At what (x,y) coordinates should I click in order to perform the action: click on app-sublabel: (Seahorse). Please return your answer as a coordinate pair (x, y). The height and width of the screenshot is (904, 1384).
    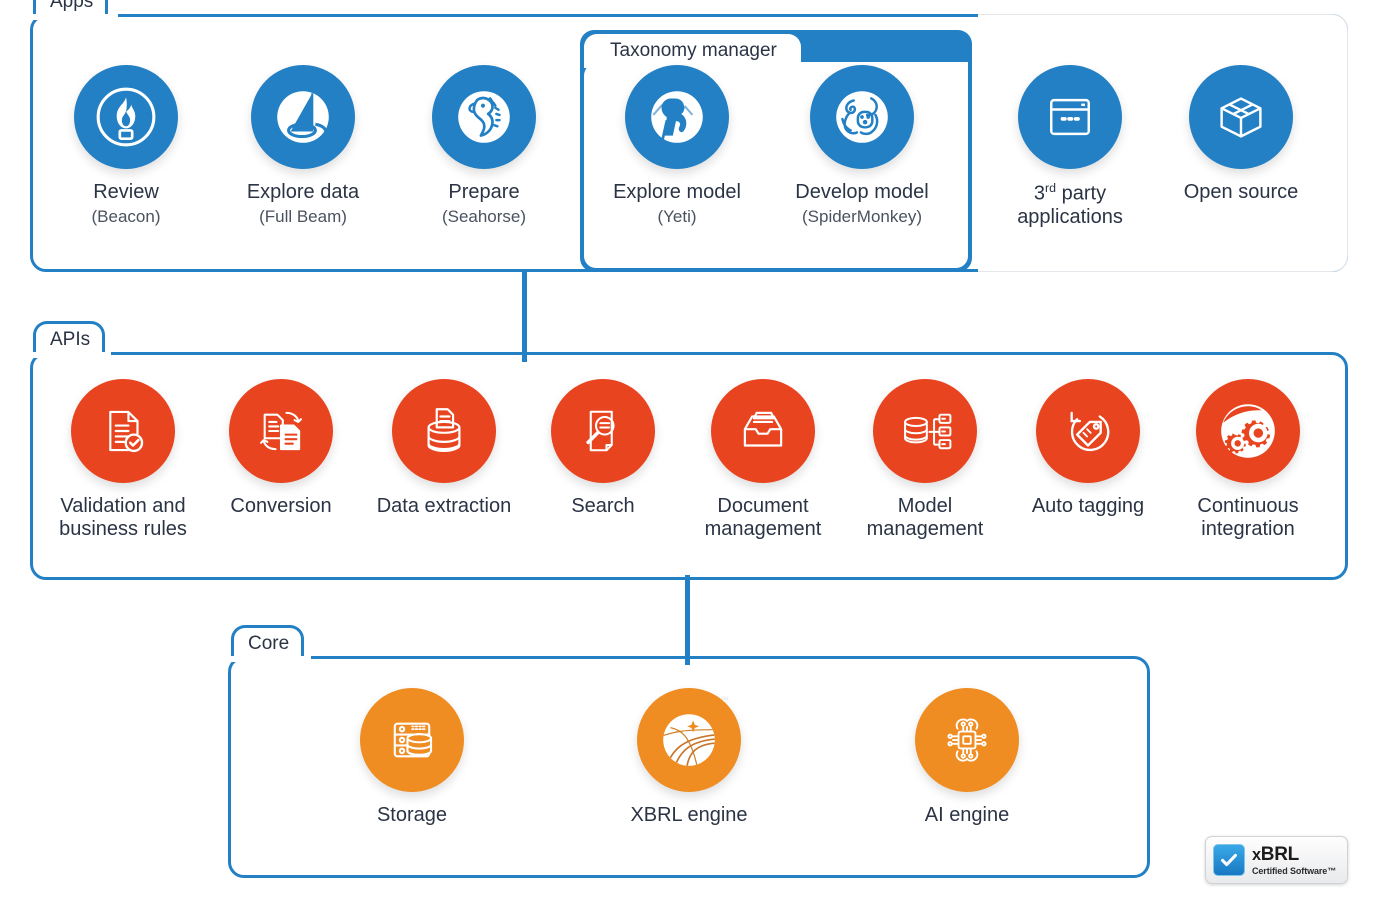
    Looking at the image, I should click on (484, 216).